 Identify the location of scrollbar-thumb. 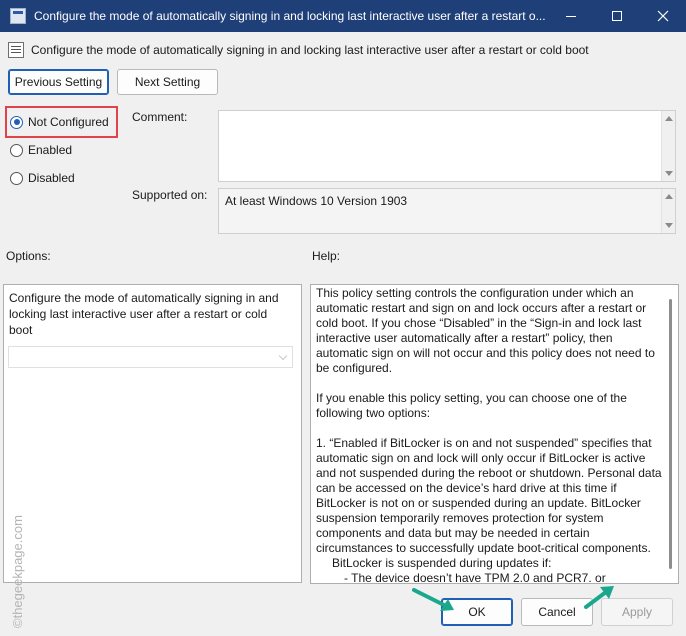
(670, 434).